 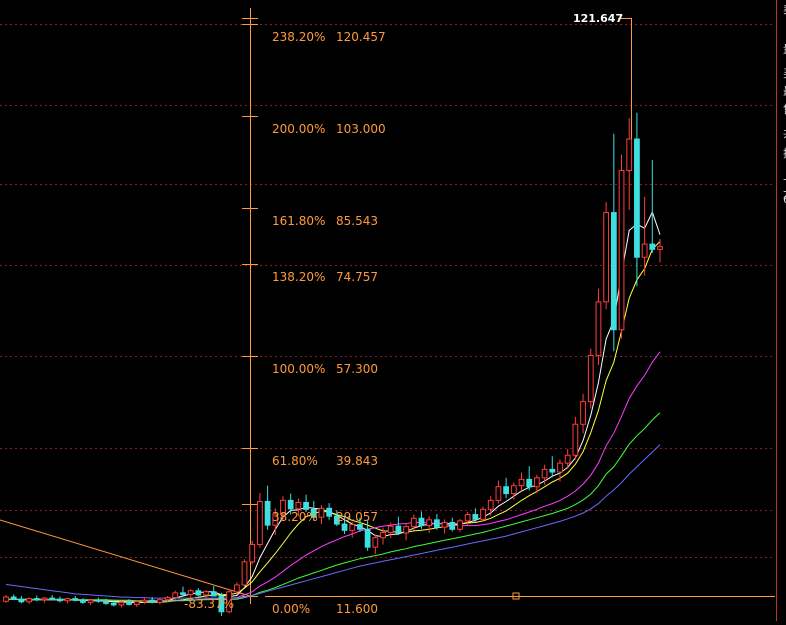 What do you see at coordinates (209, 604) in the screenshot?
I see `fib-bottom-label: -83.37%` at bounding box center [209, 604].